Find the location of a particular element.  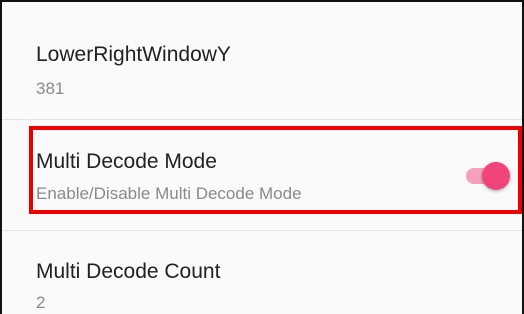

setting-summary: Enable/Disable Multi Decode Mode is located at coordinates (169, 193).